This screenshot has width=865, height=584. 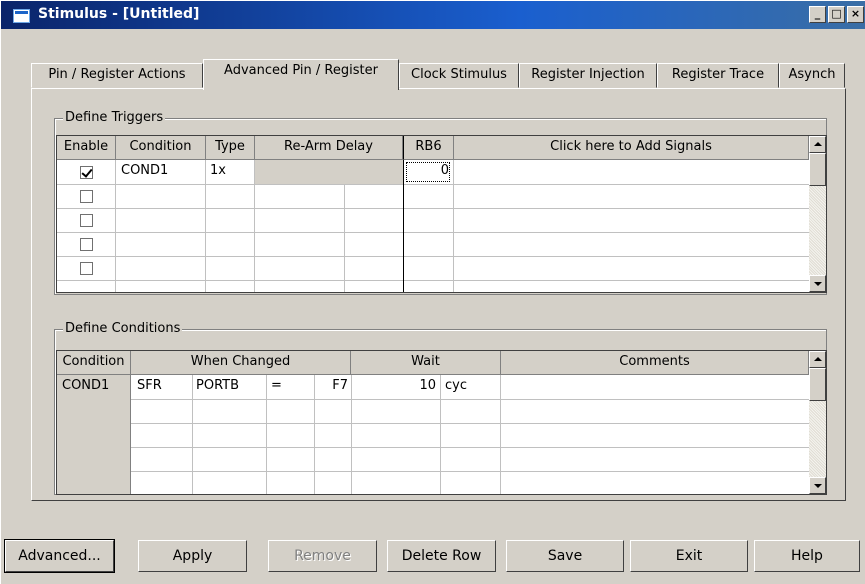 What do you see at coordinates (163, 387) in the screenshot?
I see `condition-sfr-1: SFR` at bounding box center [163, 387].